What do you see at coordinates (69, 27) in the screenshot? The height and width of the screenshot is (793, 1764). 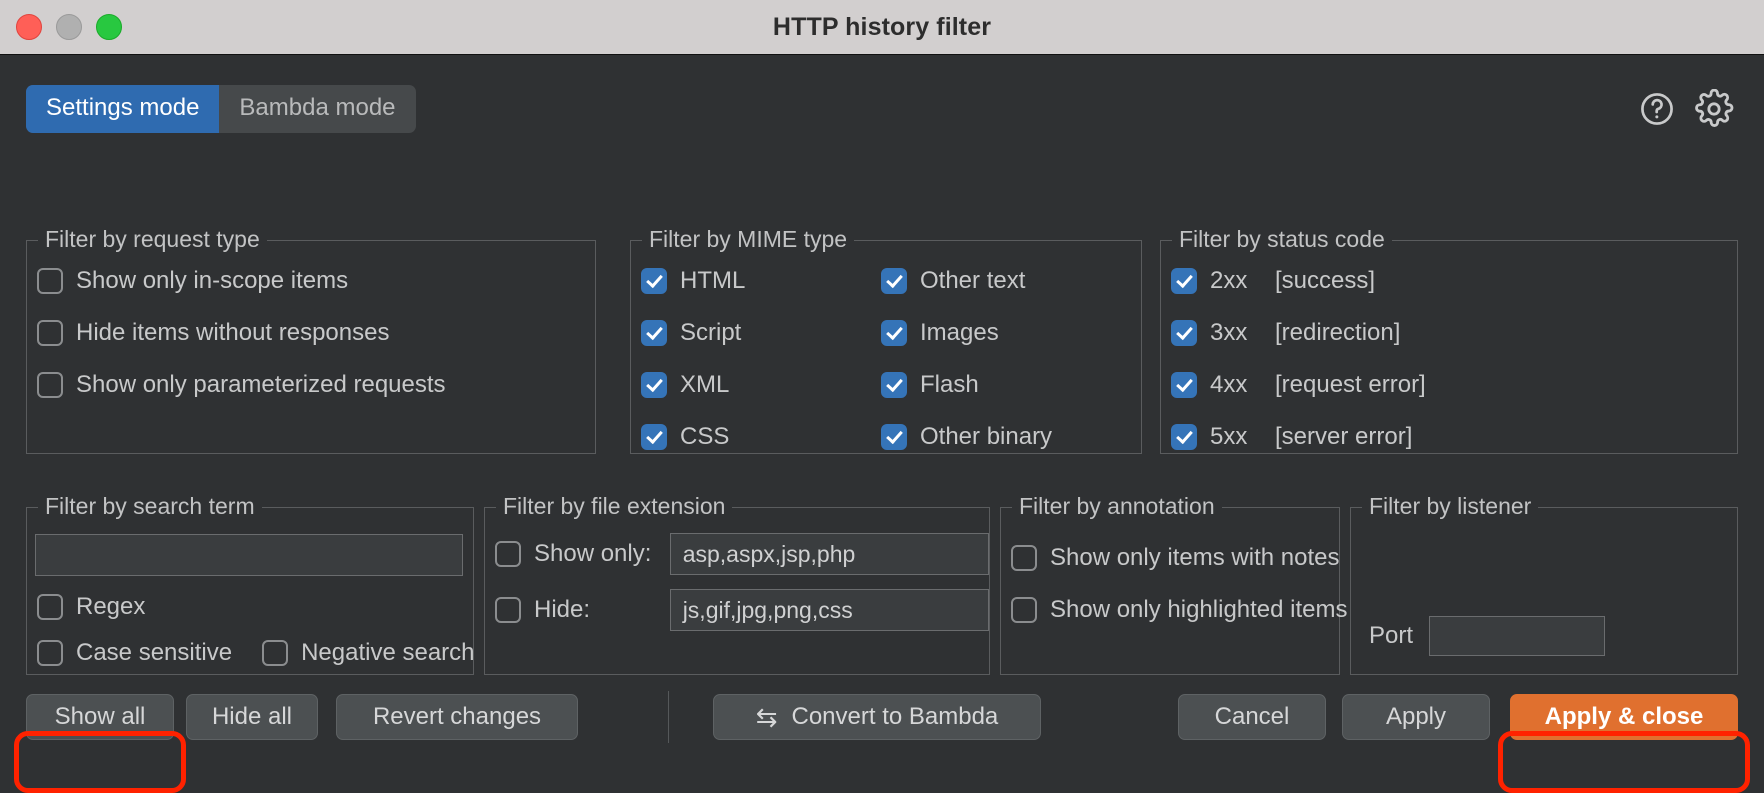 I see `minimize-window-button` at bounding box center [69, 27].